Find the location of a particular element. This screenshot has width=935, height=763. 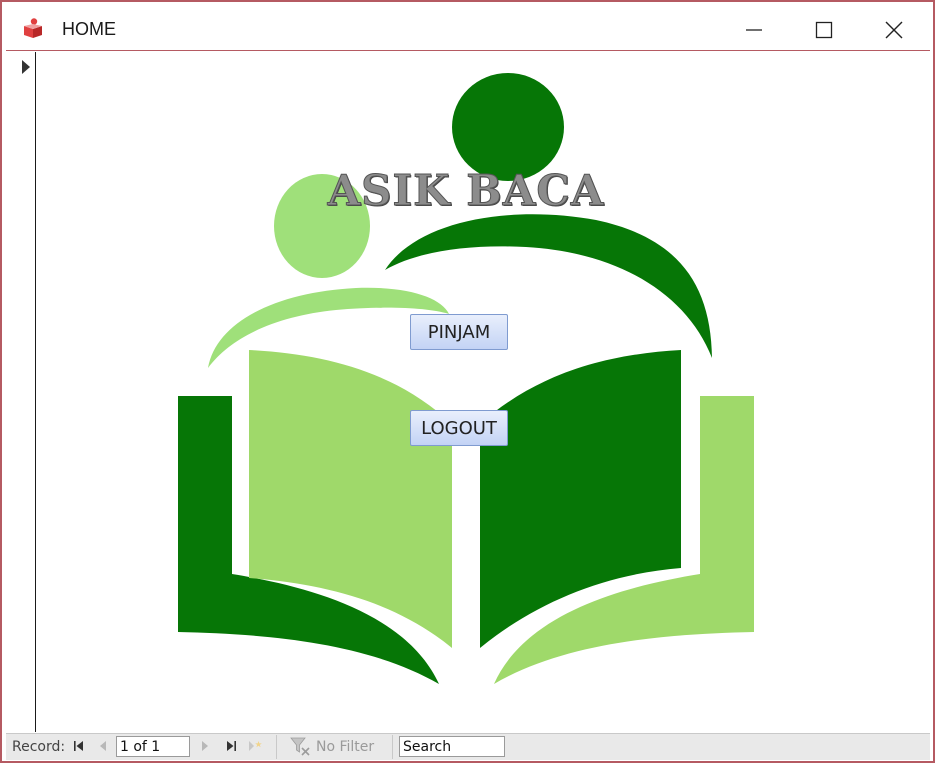

title-bar: HOME is located at coordinates (467, 27).